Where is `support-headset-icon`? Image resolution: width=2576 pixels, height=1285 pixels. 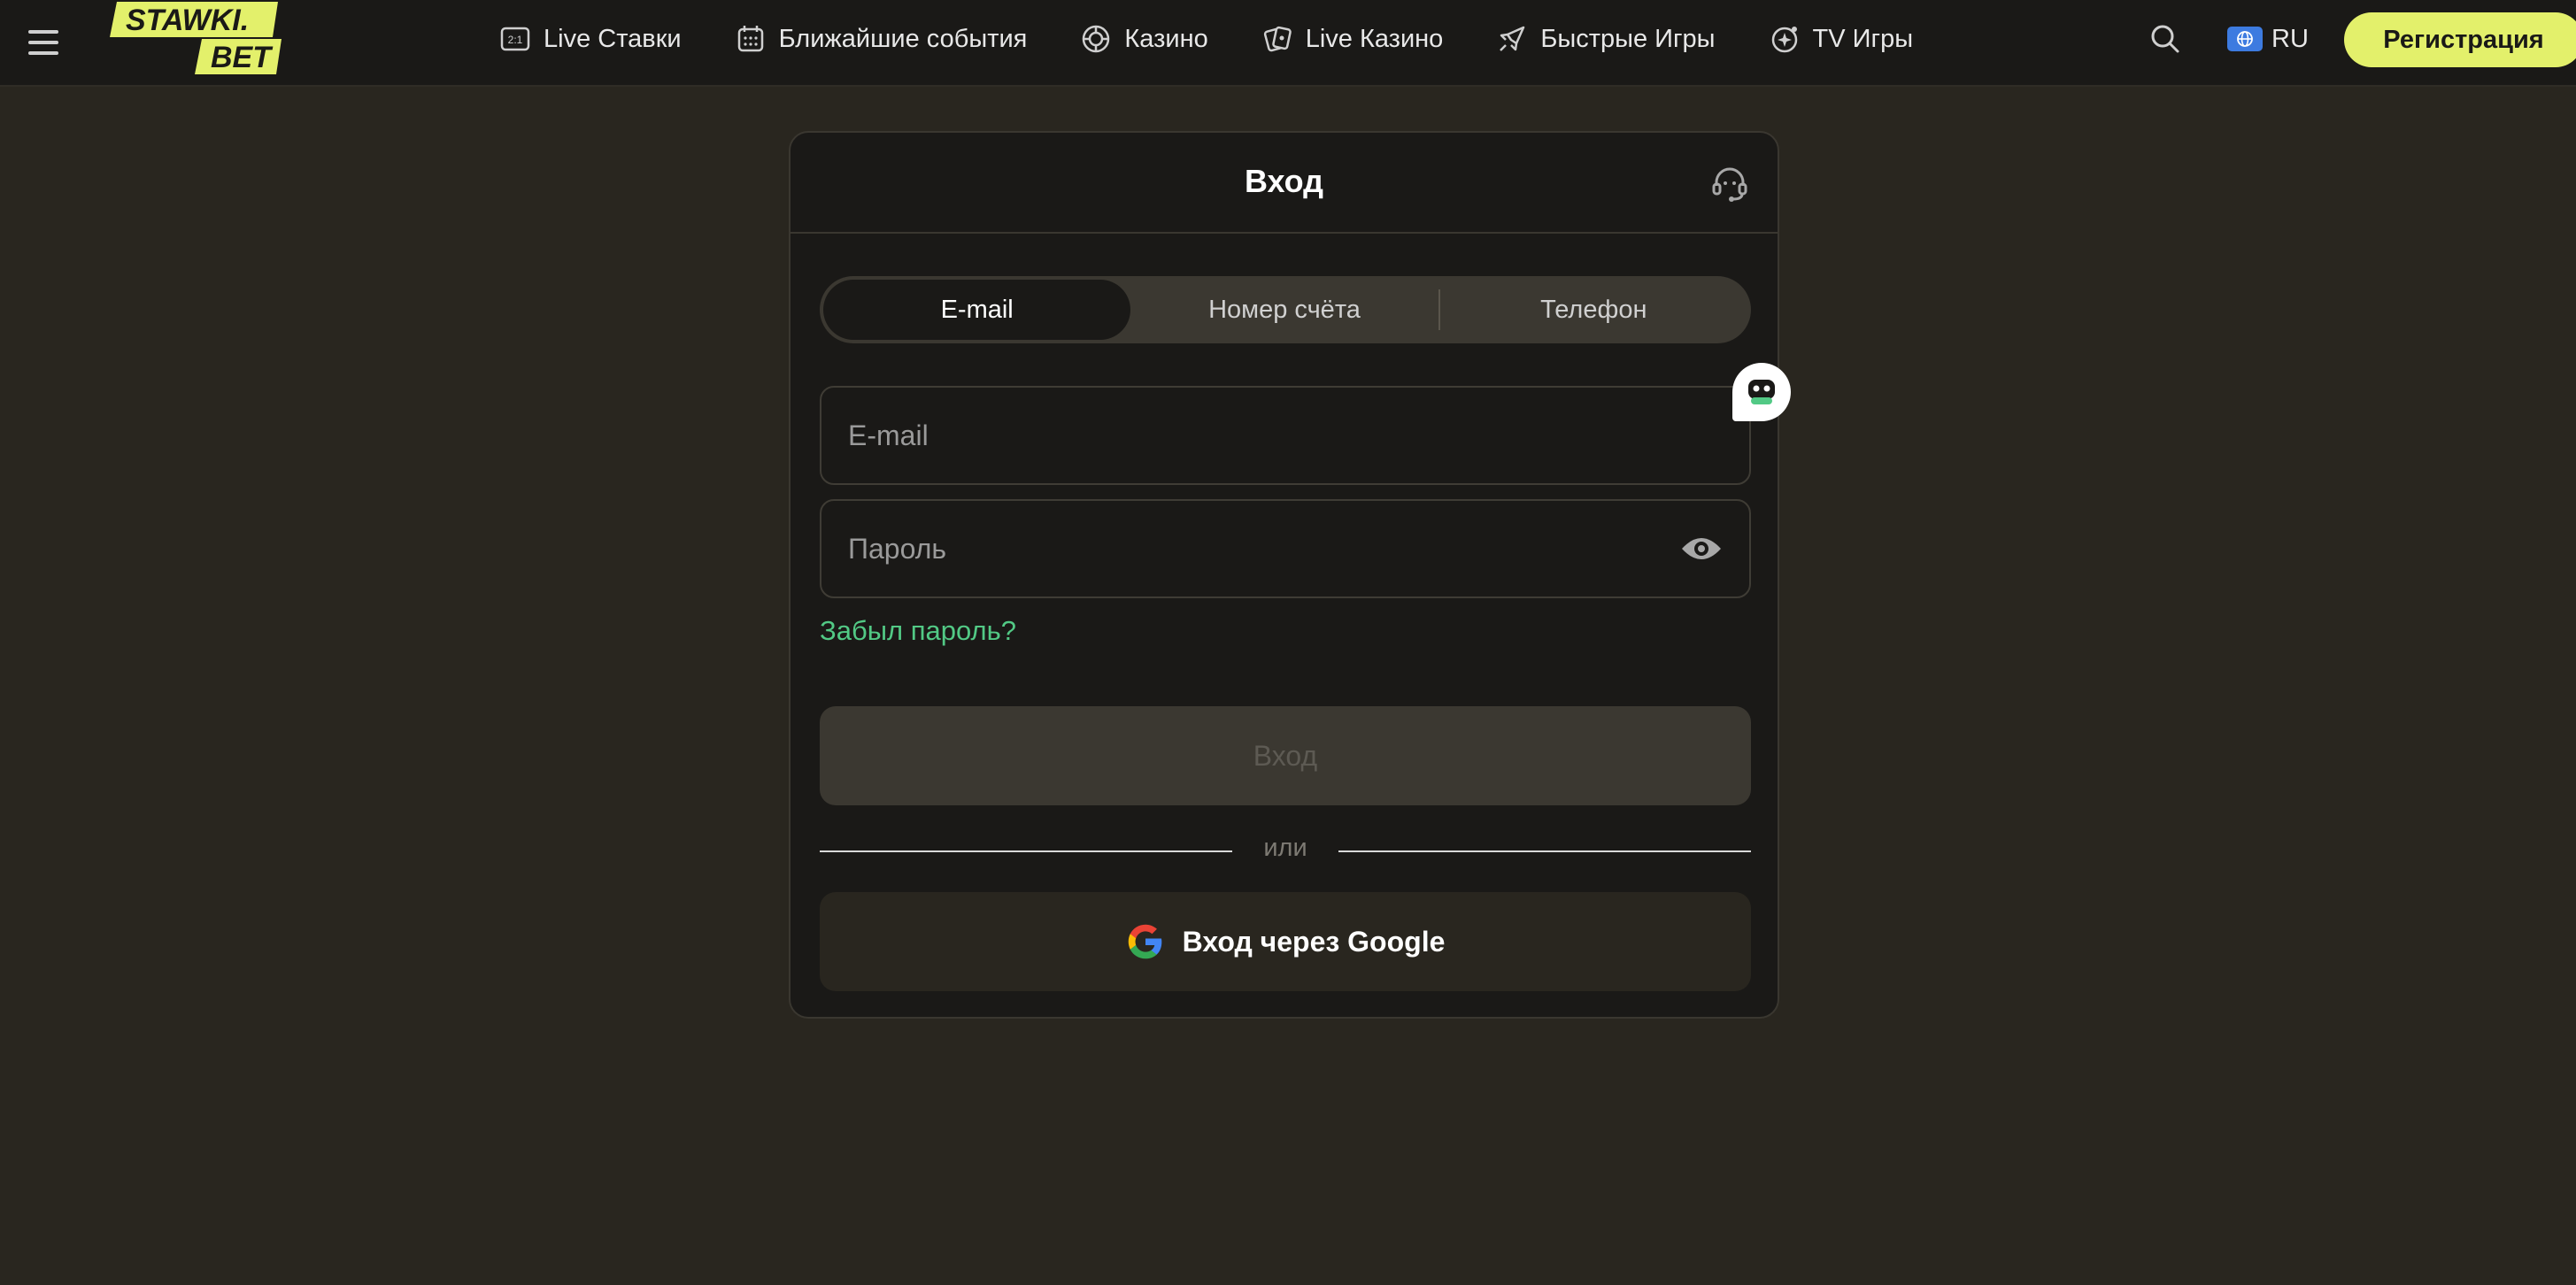
support-headset-icon is located at coordinates (1729, 184).